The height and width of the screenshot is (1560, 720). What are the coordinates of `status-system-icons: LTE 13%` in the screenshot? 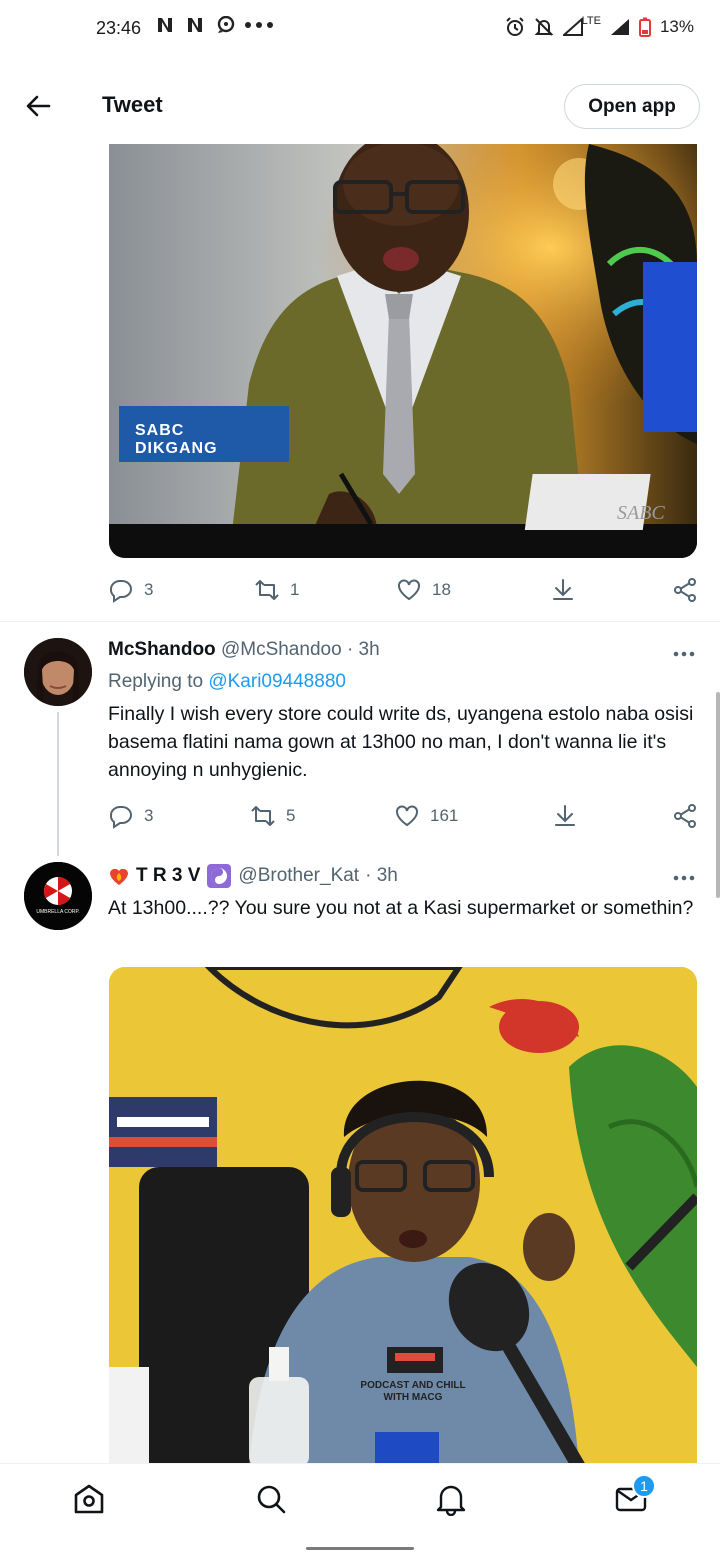 It's located at (599, 26).